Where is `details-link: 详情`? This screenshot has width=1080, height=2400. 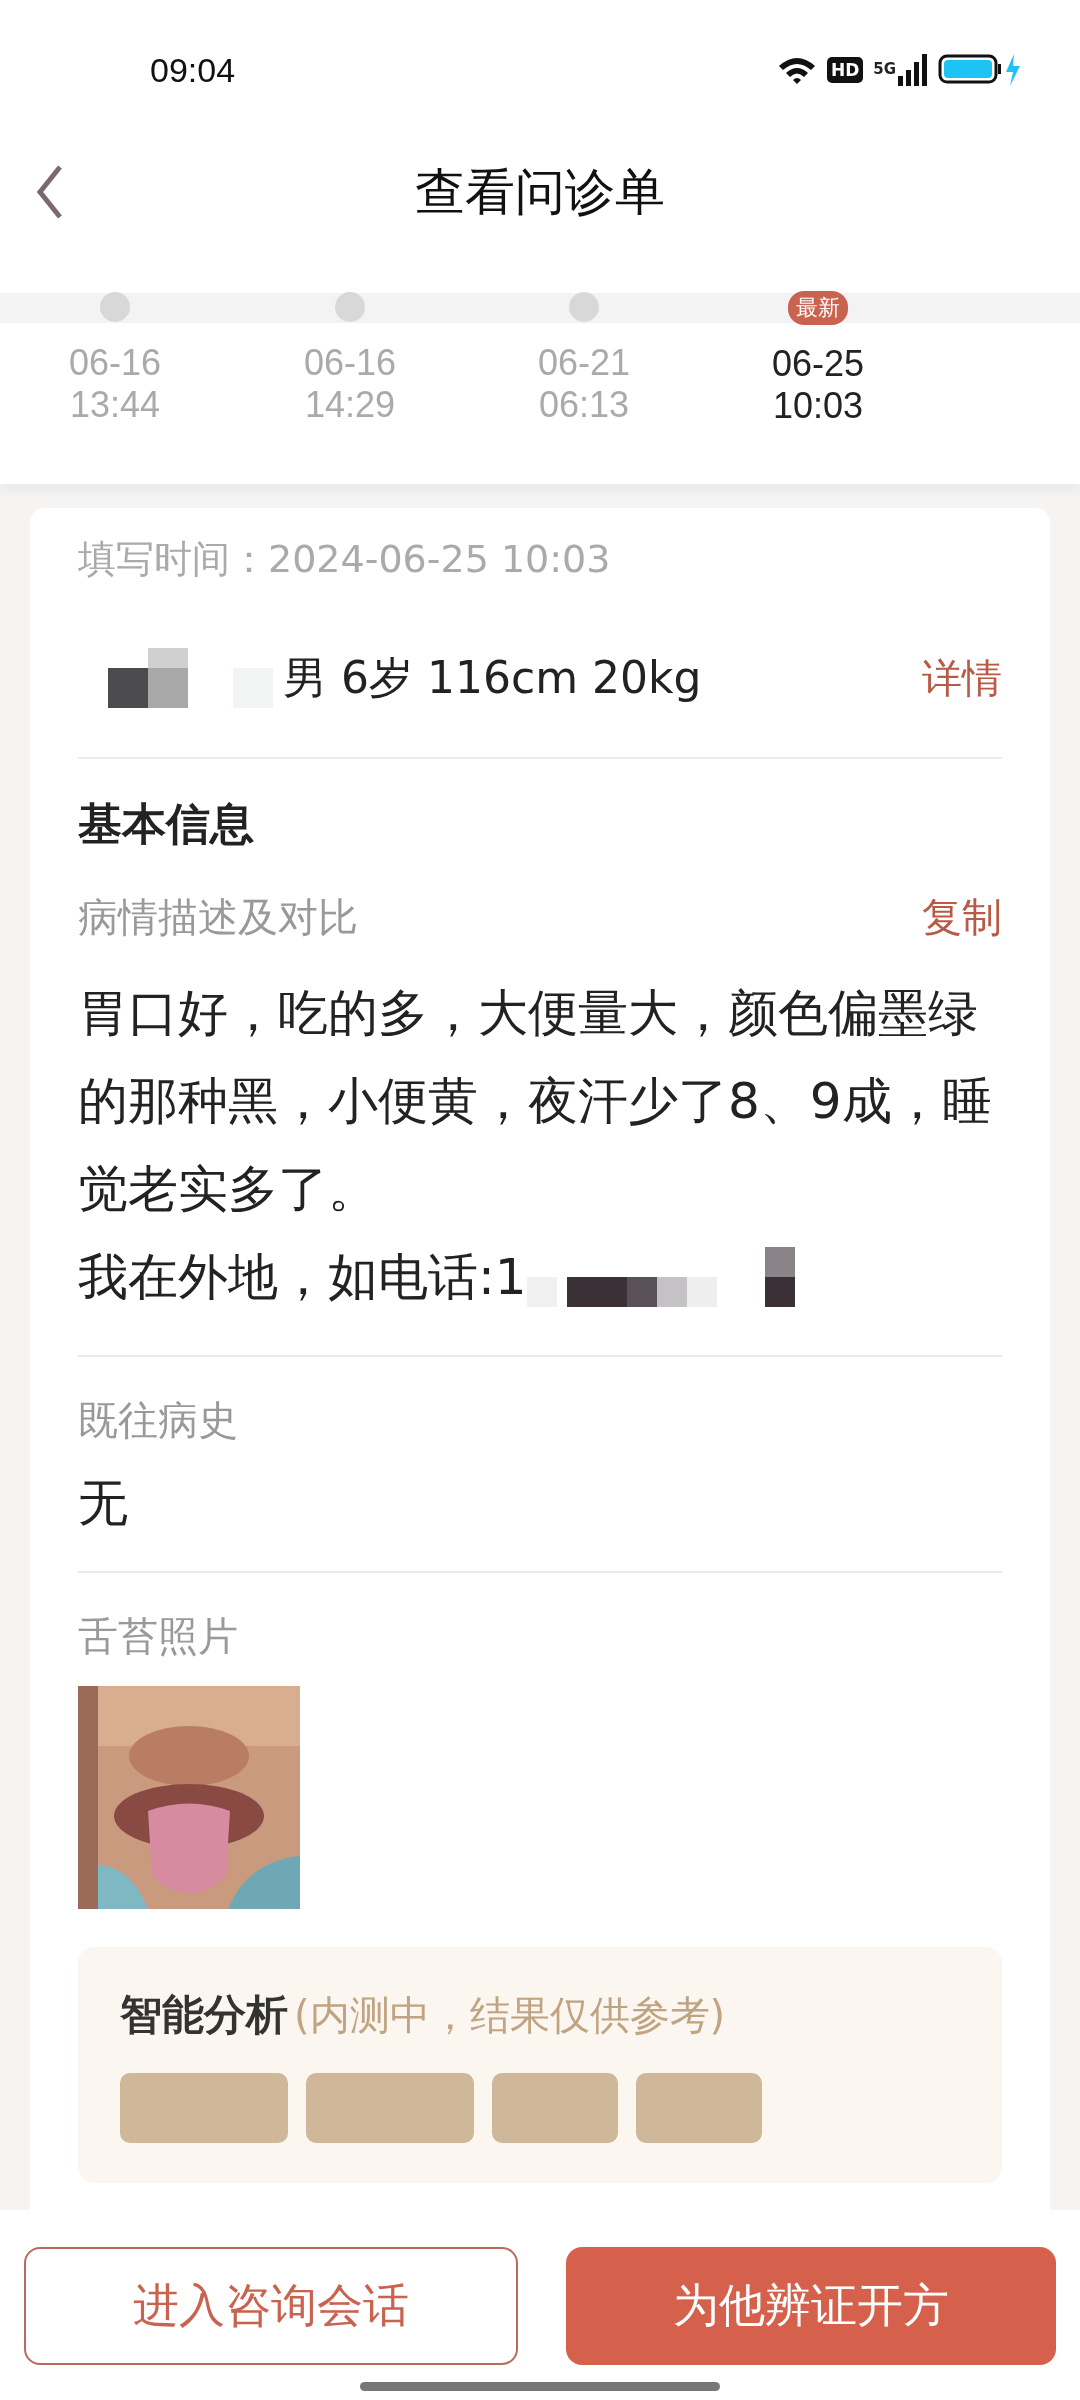
details-link: 详情 is located at coordinates (962, 678).